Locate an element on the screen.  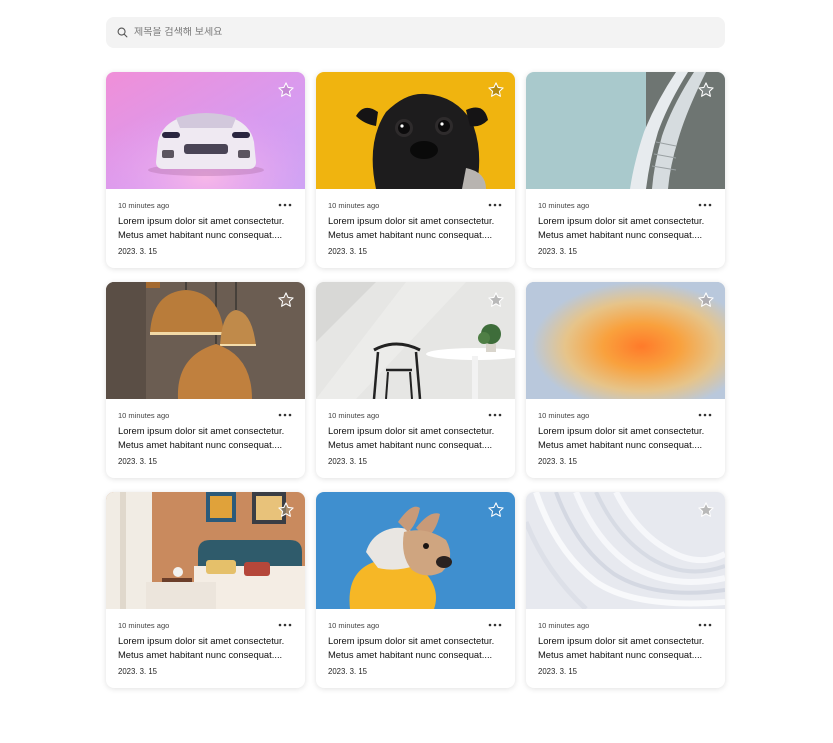
search-bar is located at coordinates (415, 32).